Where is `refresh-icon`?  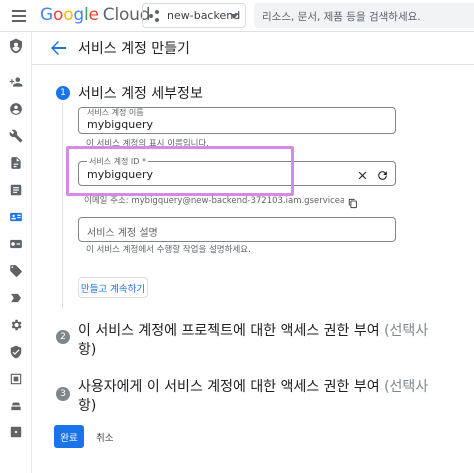 refresh-icon is located at coordinates (382, 173).